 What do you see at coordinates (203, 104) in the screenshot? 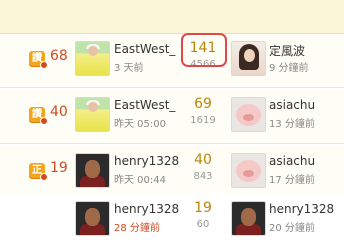
I see `reply-count: 69` at bounding box center [203, 104].